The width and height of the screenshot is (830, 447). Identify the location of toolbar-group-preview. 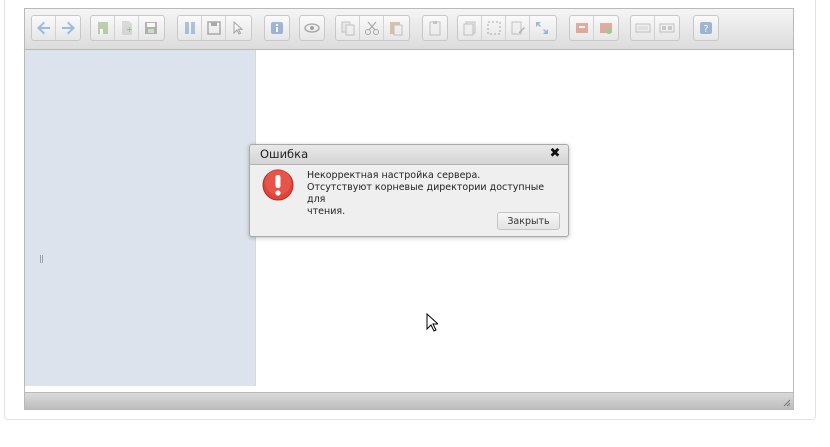
(312, 28).